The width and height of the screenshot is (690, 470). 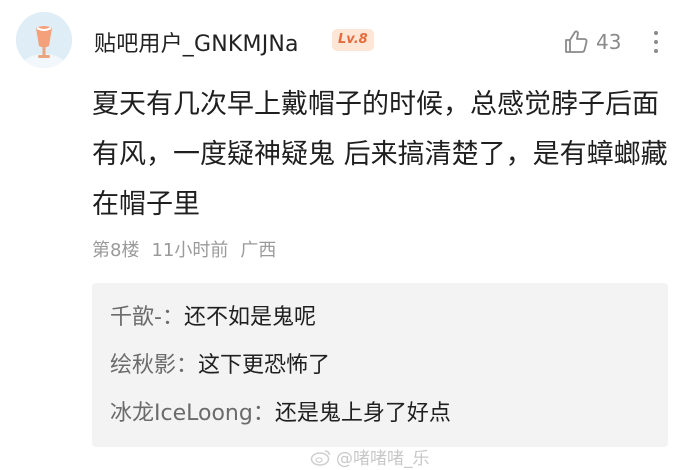 I want to click on watermark: @啫啫啫_乐, so click(x=370, y=456).